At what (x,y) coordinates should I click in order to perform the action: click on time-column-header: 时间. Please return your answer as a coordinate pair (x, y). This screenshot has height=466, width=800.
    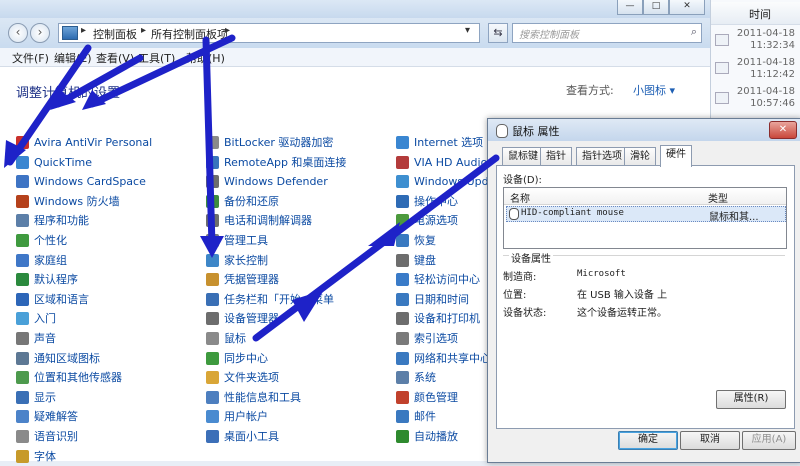
    Looking at the image, I should click on (755, 13).